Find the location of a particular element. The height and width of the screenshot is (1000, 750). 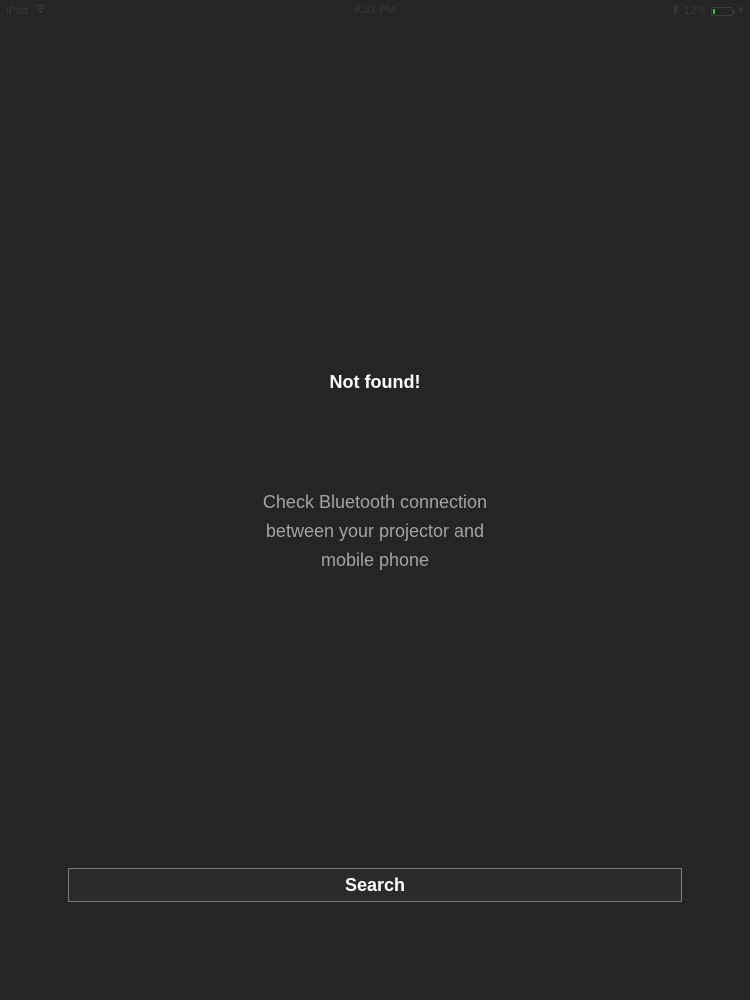

message-line: mobile phone is located at coordinates (375, 560).